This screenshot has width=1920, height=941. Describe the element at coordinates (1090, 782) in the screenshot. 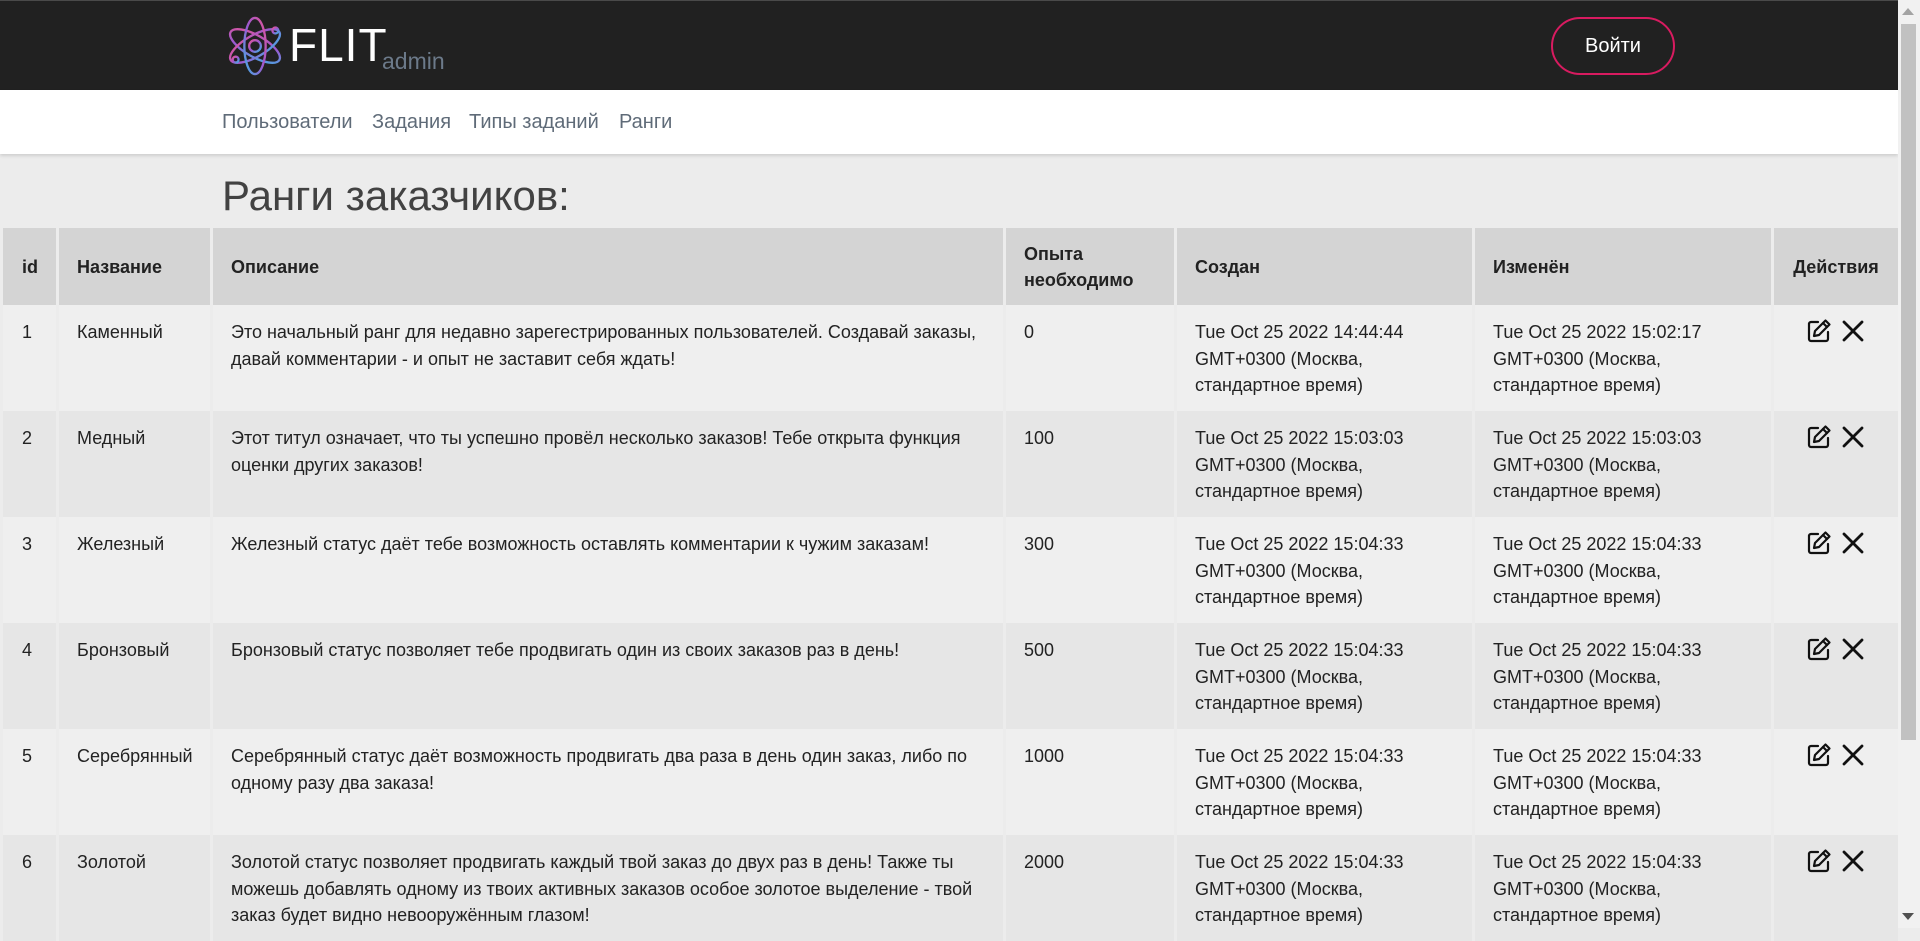

I see `cell-exp: 1000` at that location.